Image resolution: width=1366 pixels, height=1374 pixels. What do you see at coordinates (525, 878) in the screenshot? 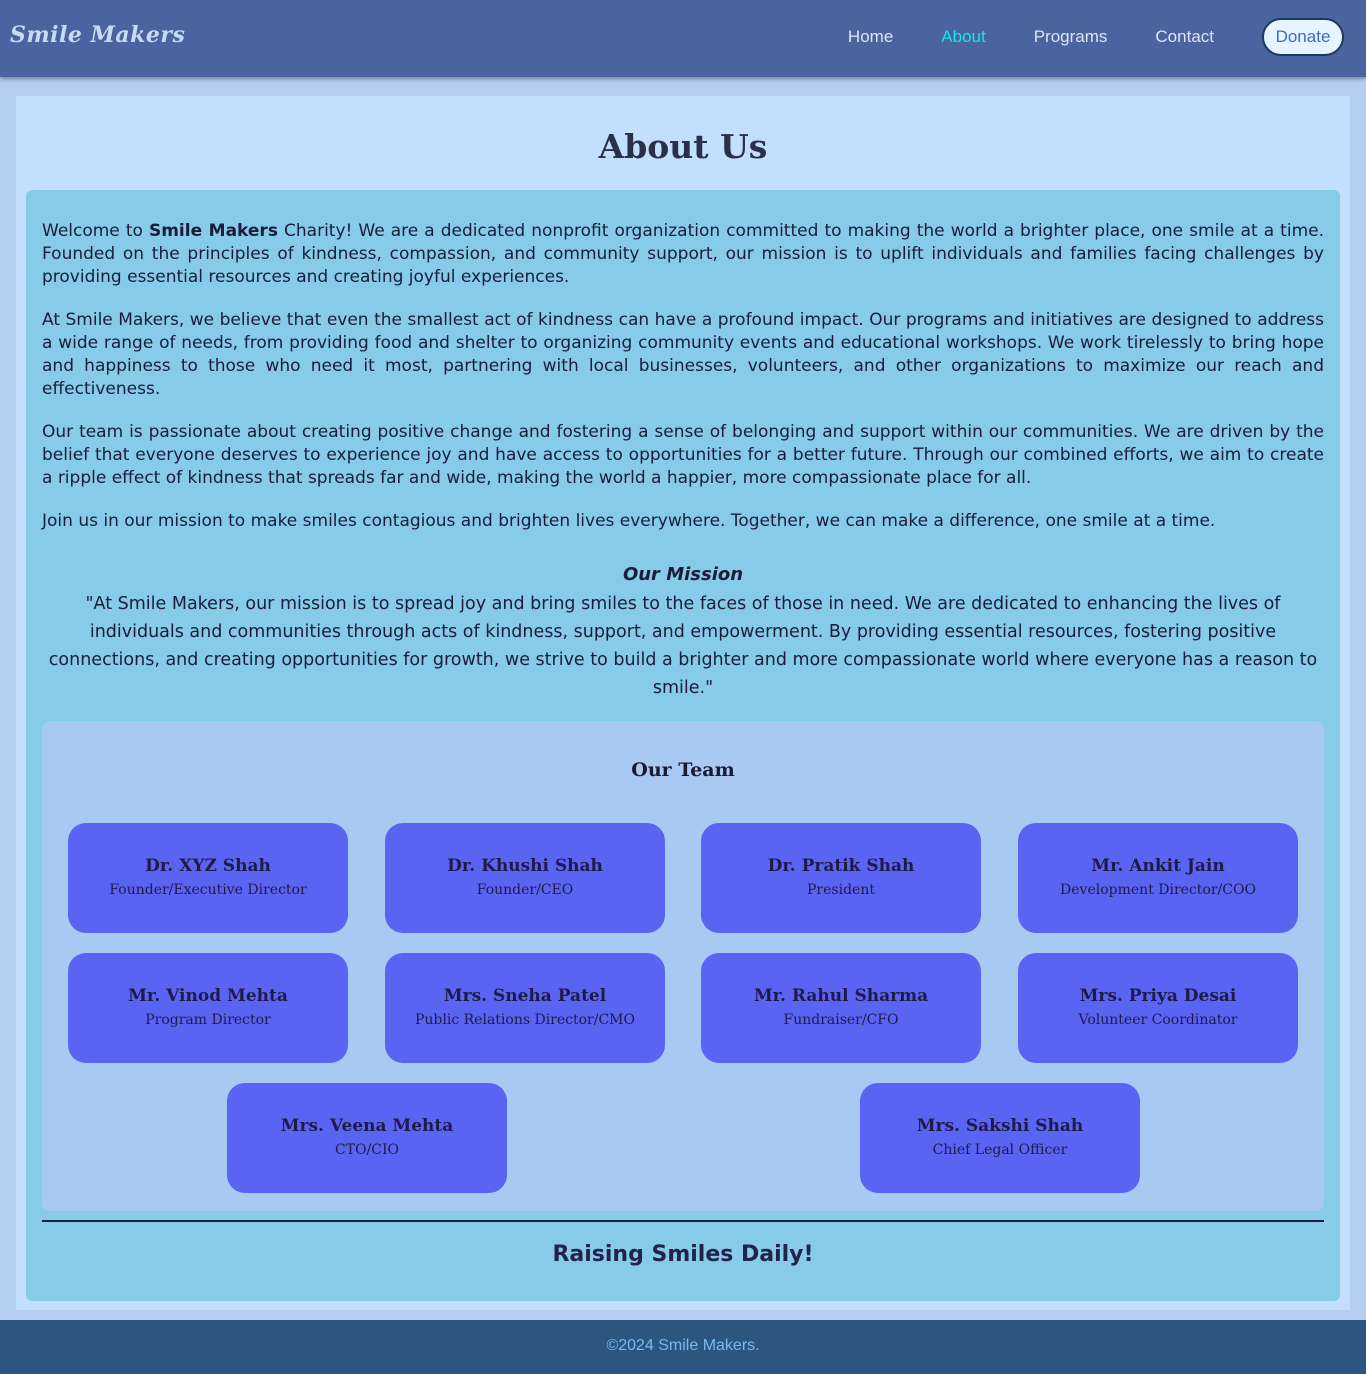
I see `team-card: Dr. Khushi Shah Founder/CEO` at bounding box center [525, 878].